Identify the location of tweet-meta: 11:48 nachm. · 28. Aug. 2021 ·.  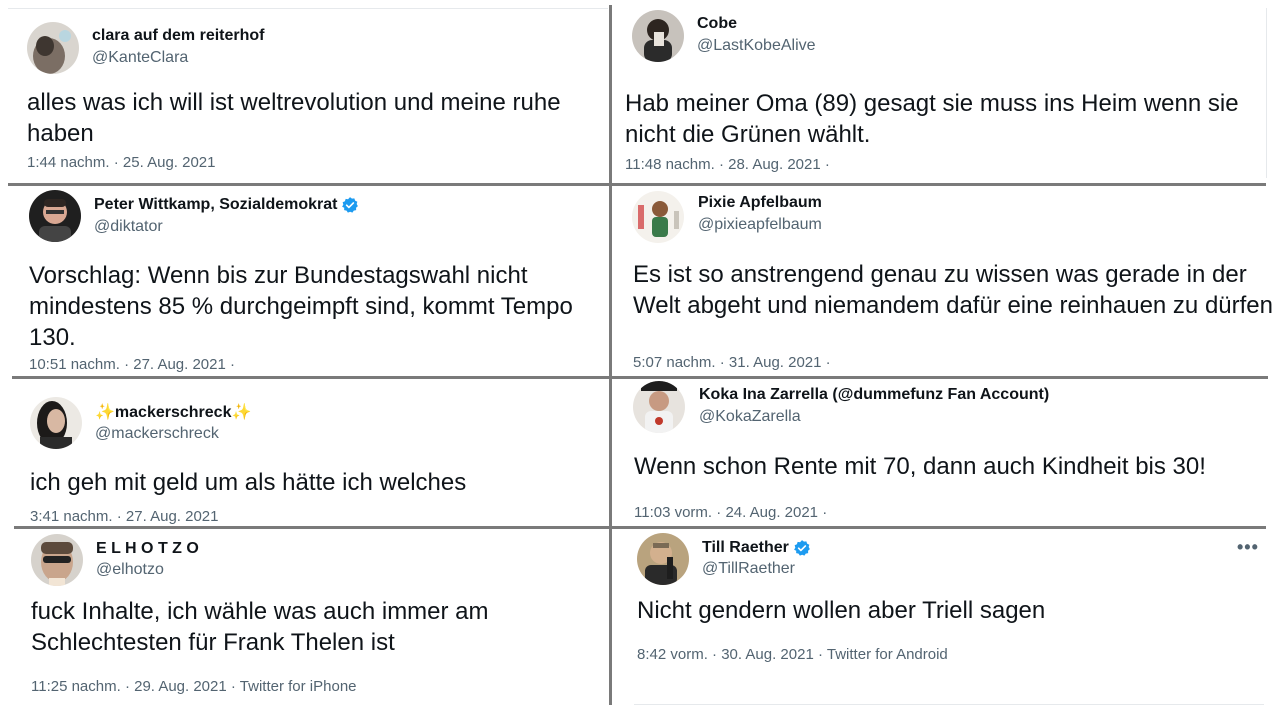
(727, 164).